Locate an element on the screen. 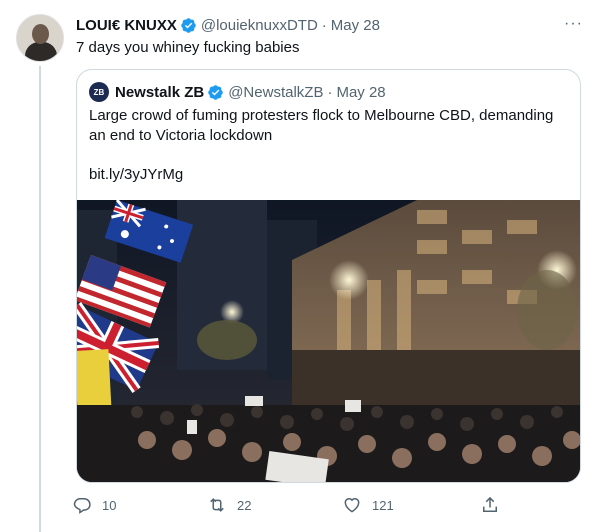 The width and height of the screenshot is (600, 532). quoted-author-handle: @NewstalkZB is located at coordinates (275, 92).